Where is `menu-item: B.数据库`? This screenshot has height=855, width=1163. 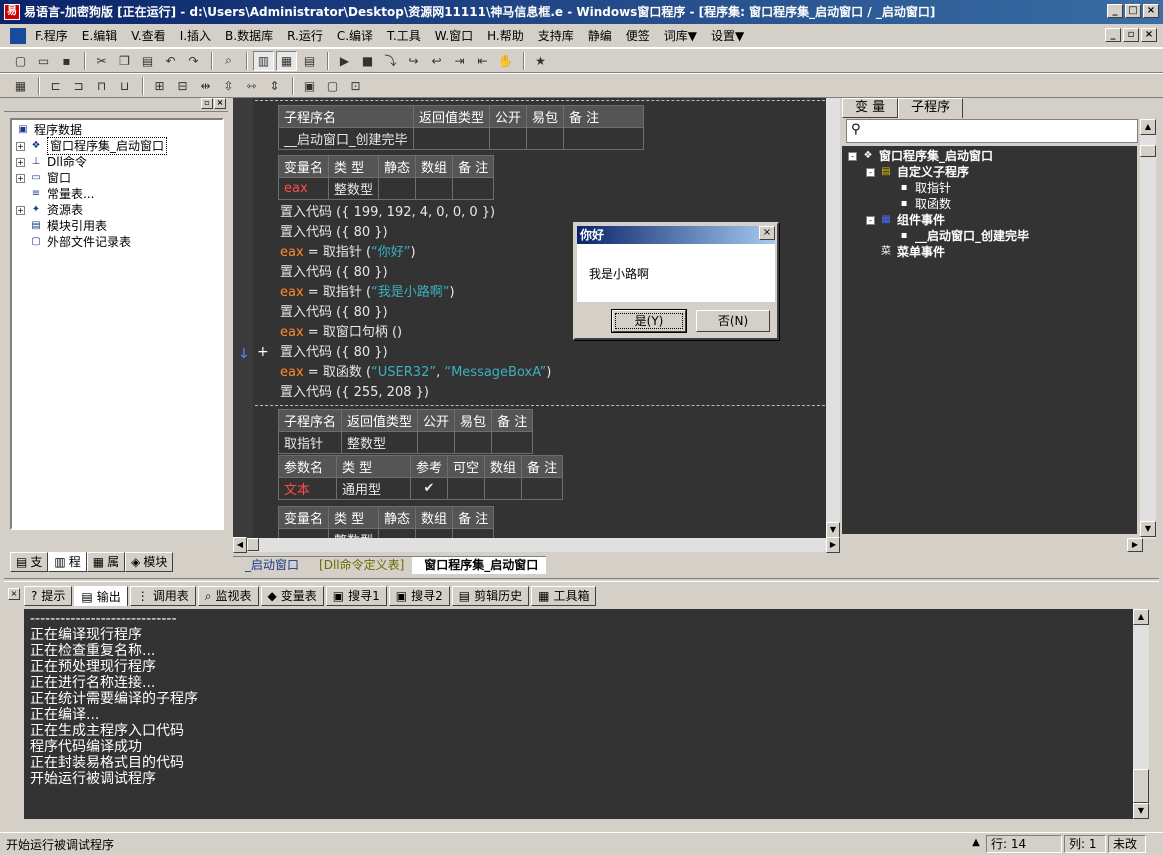 menu-item: B.数据库 is located at coordinates (249, 36).